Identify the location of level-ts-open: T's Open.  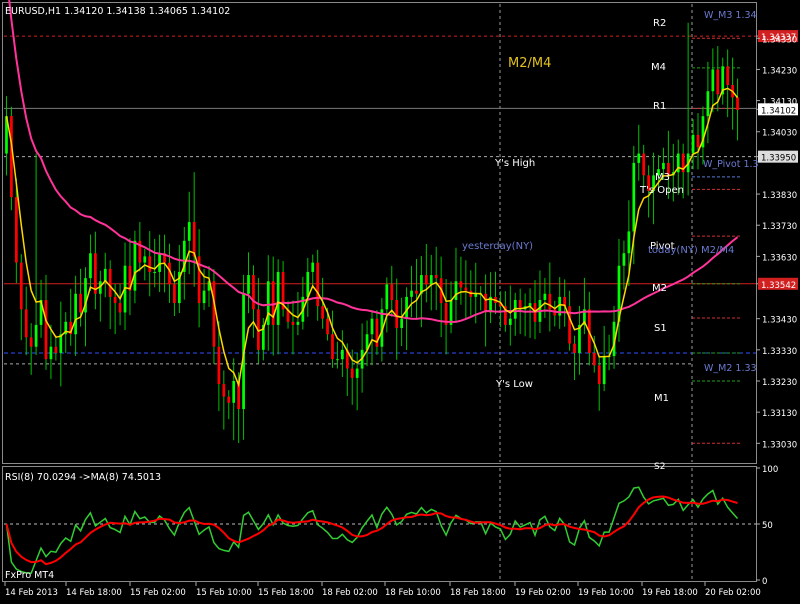
(661, 190).